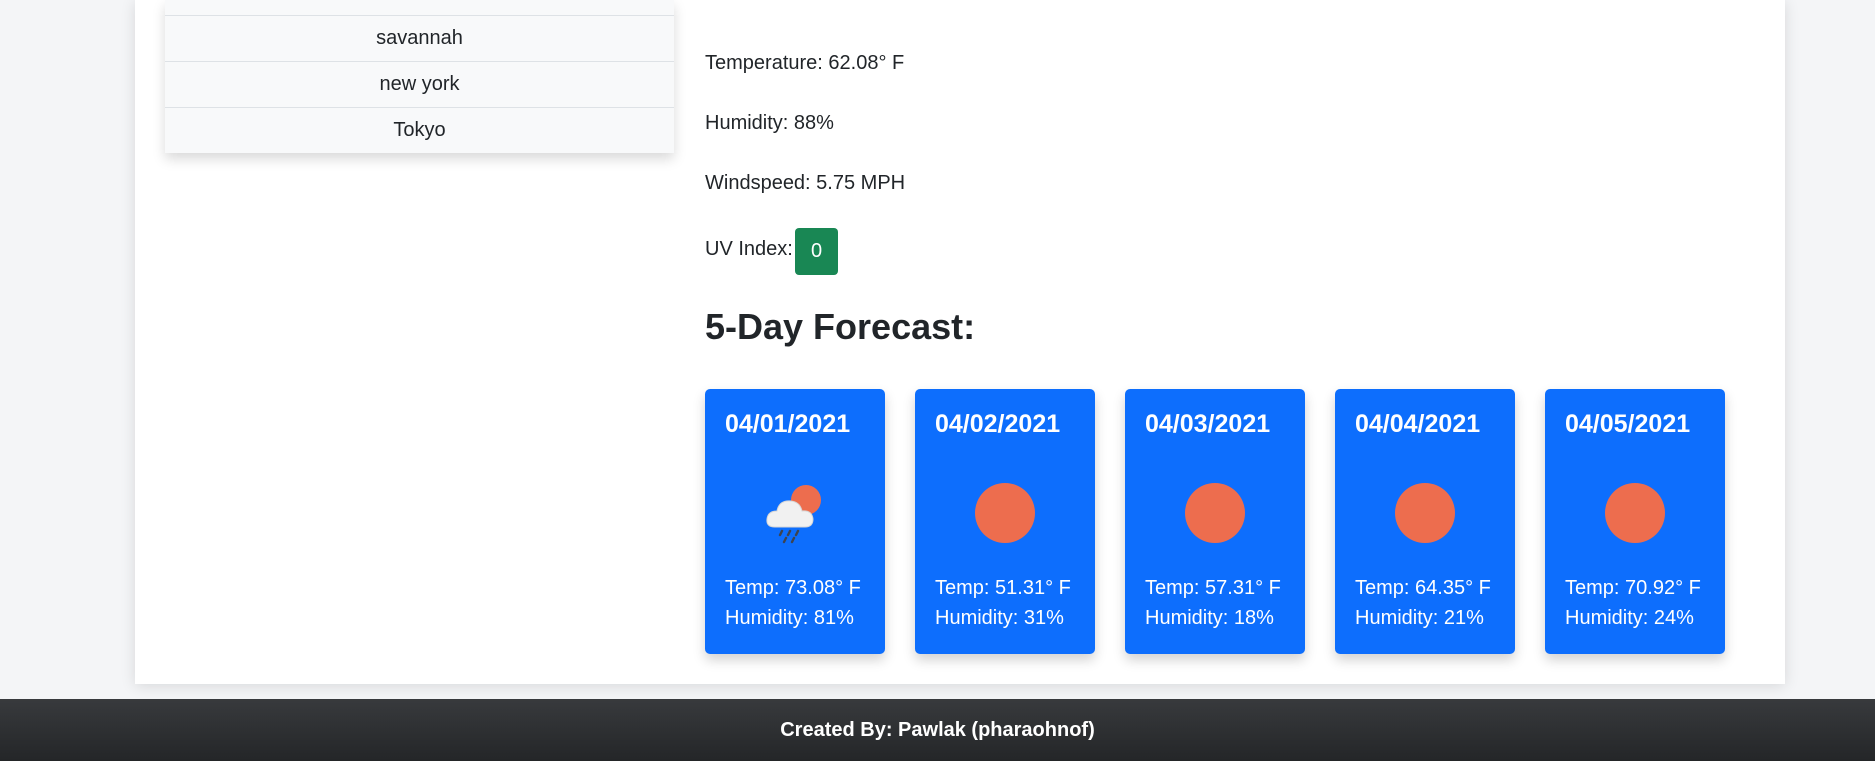 The width and height of the screenshot is (1875, 761). Describe the element at coordinates (795, 513) in the screenshot. I see `cloud-rain-sun-icon` at that location.